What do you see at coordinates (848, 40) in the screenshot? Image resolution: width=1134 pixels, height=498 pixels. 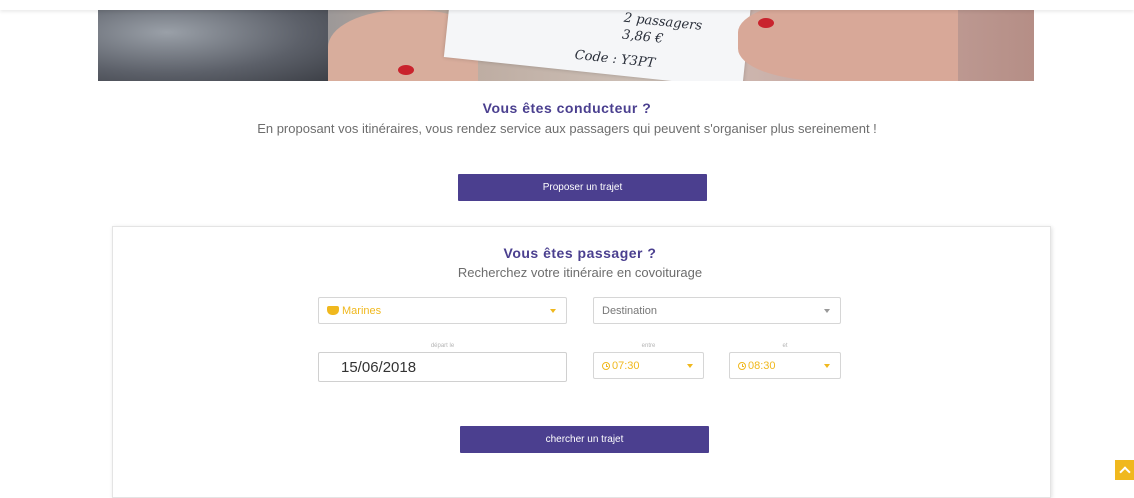 I see `hero-hand-right` at bounding box center [848, 40].